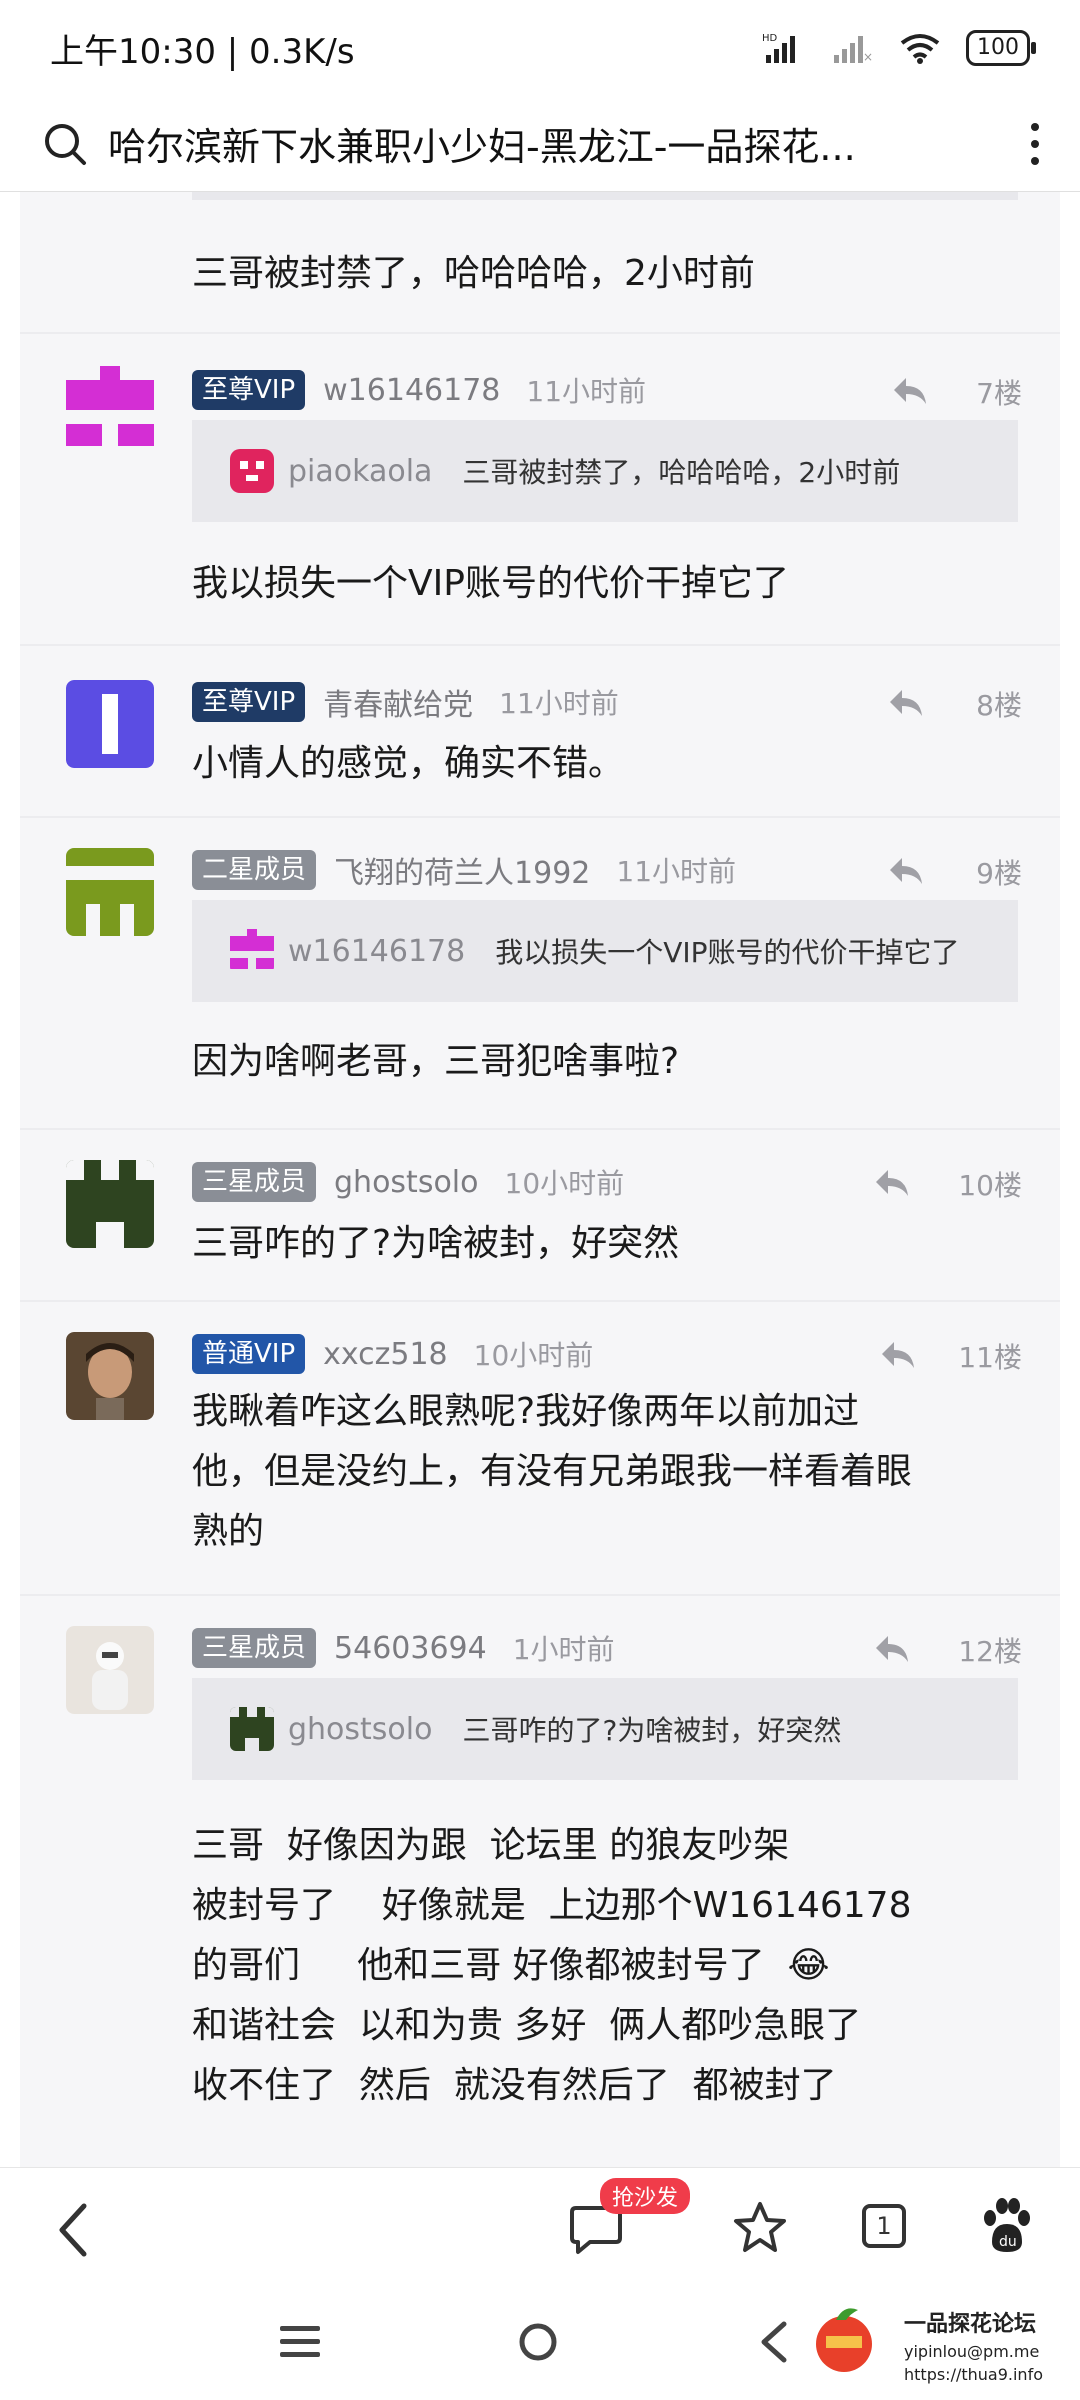  Describe the element at coordinates (490, 583) in the screenshot. I see `post-body: 我以损失一个VIP账号的代价干掉它了` at that location.